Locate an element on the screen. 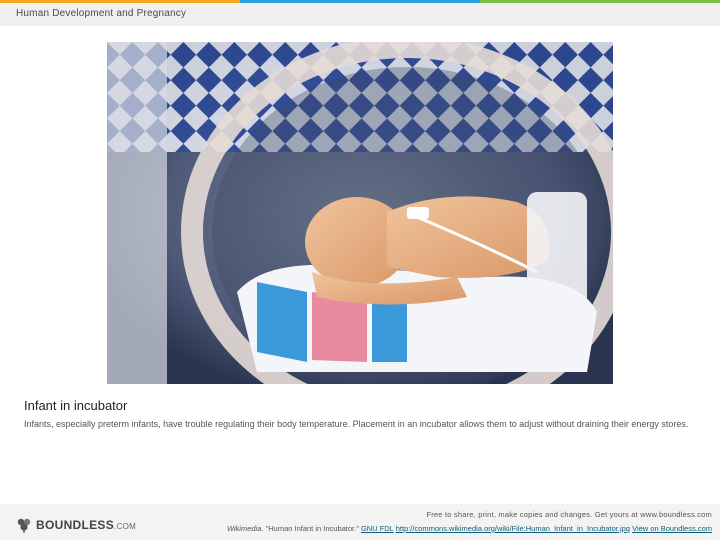  source-name: Wikimedia is located at coordinates (244, 528).